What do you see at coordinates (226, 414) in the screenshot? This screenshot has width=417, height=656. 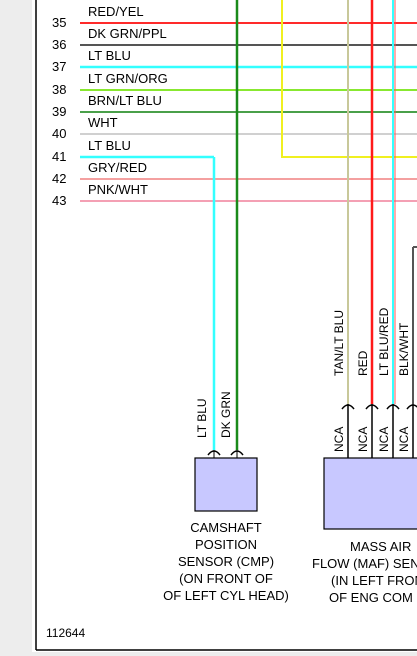 I see `cmp-wire-label-dk-grn: DK GRN` at bounding box center [226, 414].